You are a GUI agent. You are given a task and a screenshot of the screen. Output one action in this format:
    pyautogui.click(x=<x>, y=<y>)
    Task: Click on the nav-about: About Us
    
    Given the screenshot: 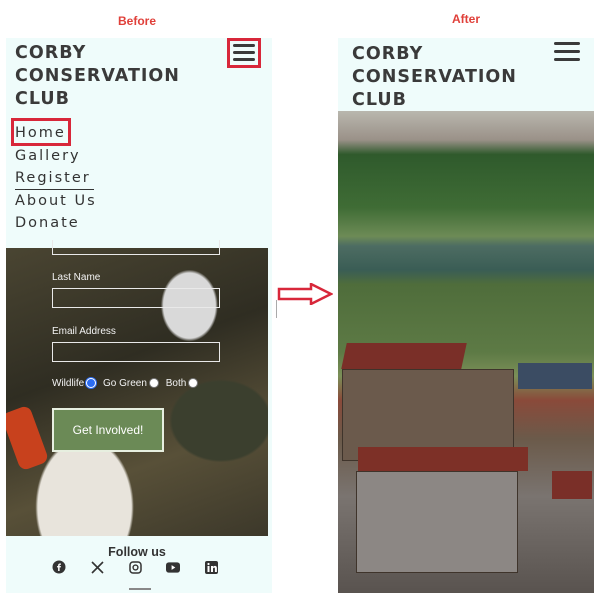 What is the action you would take?
    pyautogui.click(x=56, y=201)
    